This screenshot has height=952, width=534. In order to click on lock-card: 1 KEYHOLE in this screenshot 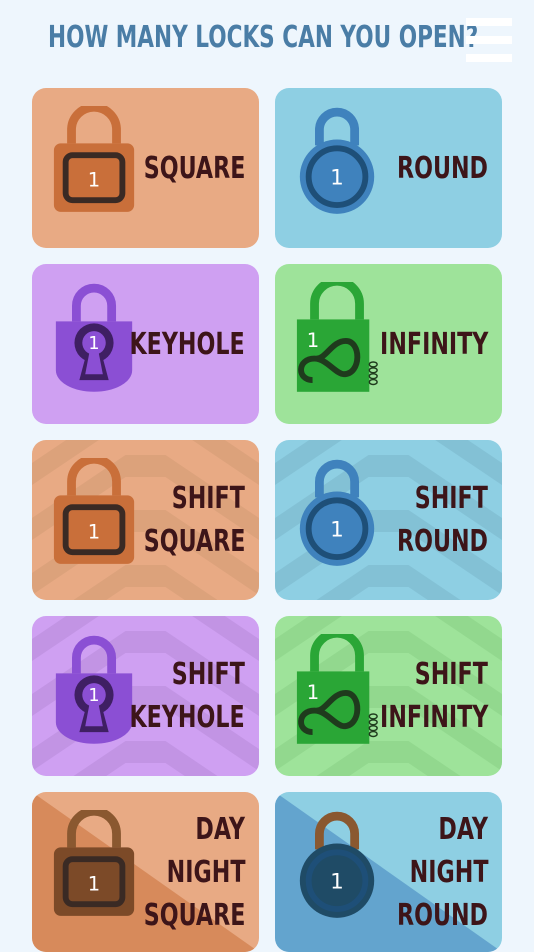, I will do `click(145, 344)`.